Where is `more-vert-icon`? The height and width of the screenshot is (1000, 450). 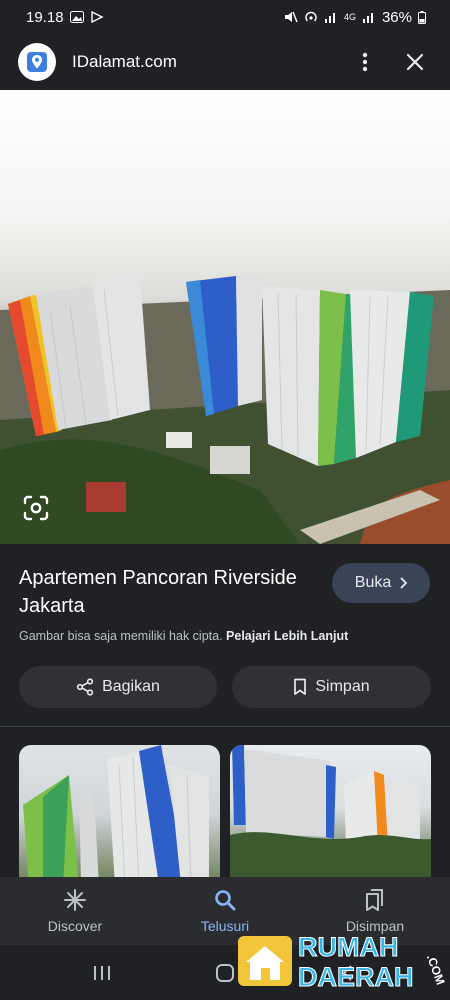
more-vert-icon is located at coordinates (365, 62).